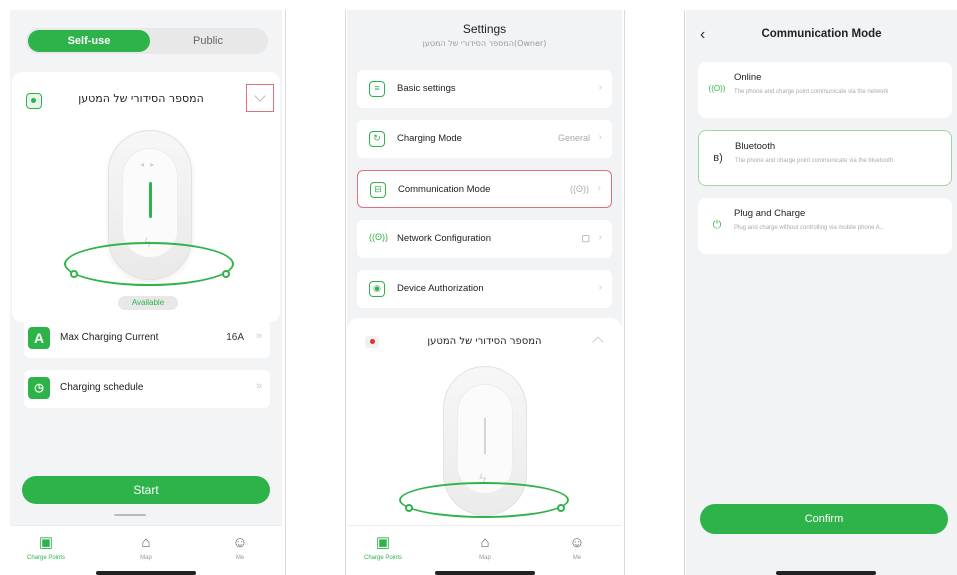 The height and width of the screenshot is (575, 957). What do you see at coordinates (39, 388) in the screenshot?
I see `clock-icon: ◷` at bounding box center [39, 388].